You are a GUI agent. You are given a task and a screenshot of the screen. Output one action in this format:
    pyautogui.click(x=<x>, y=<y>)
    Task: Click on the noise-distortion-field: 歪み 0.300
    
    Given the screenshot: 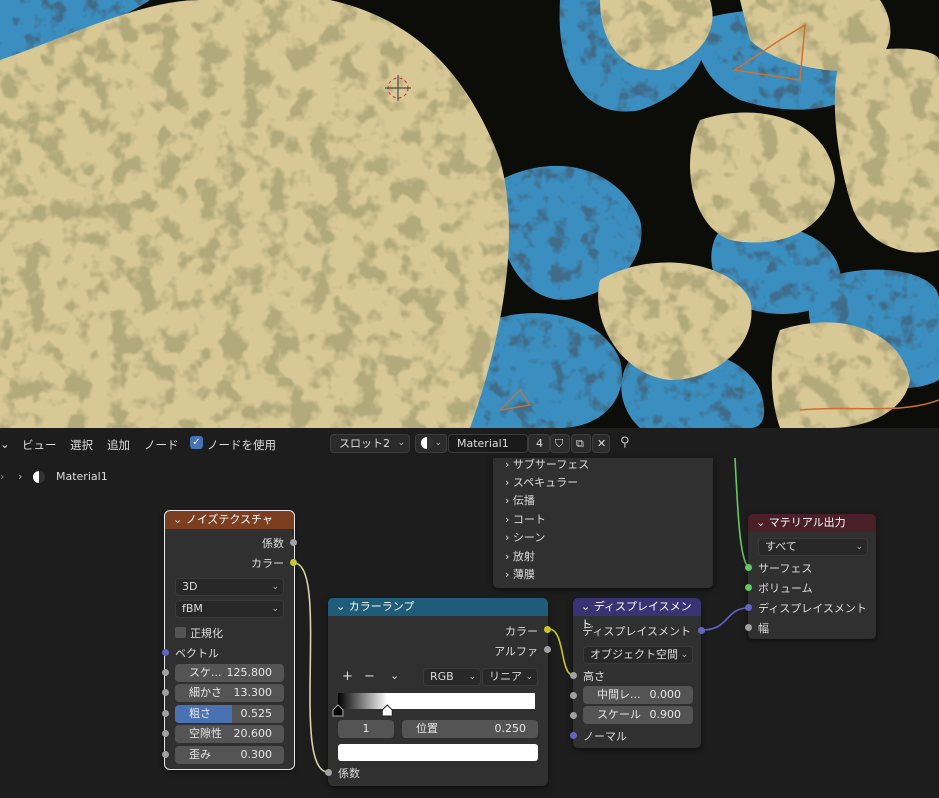 What is the action you would take?
    pyautogui.click(x=229, y=755)
    